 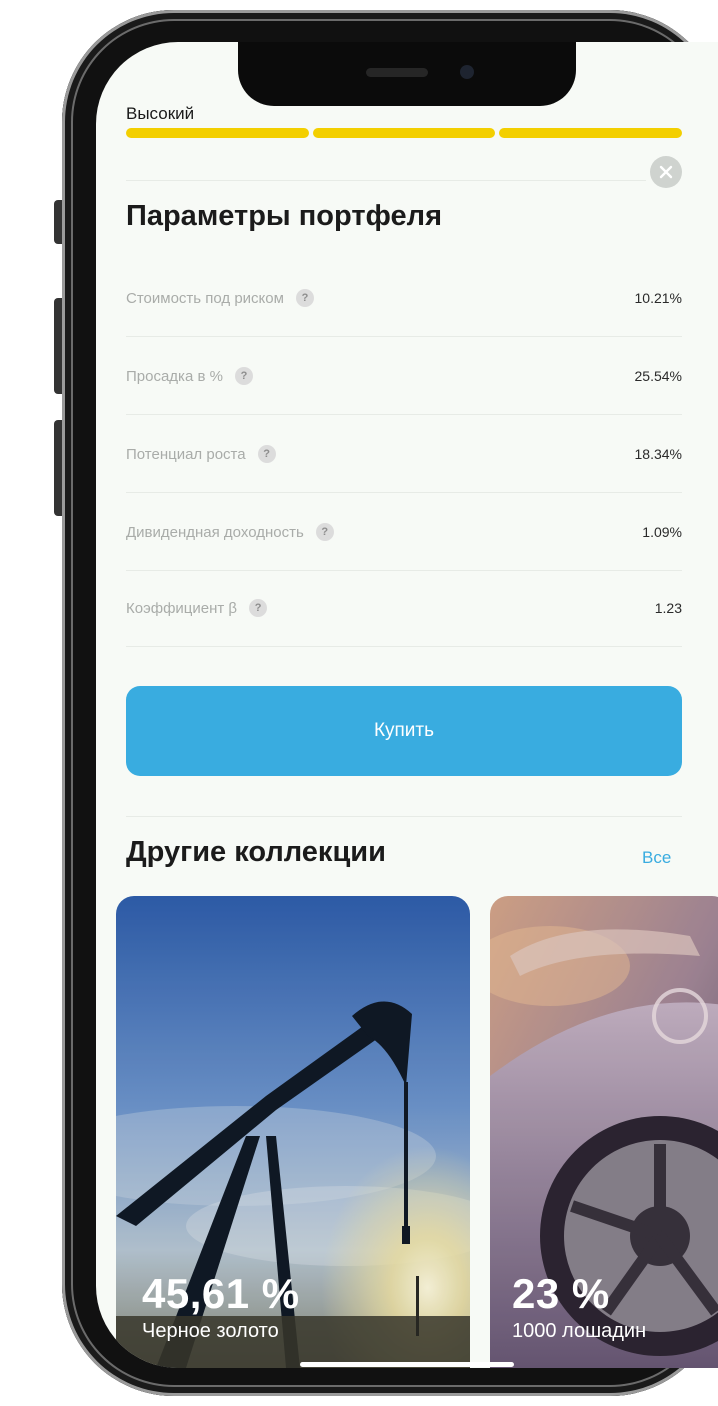 What do you see at coordinates (604, 1132) in the screenshot?
I see `collection-card-1000-horses: 23 % 1000 лошадин` at bounding box center [604, 1132].